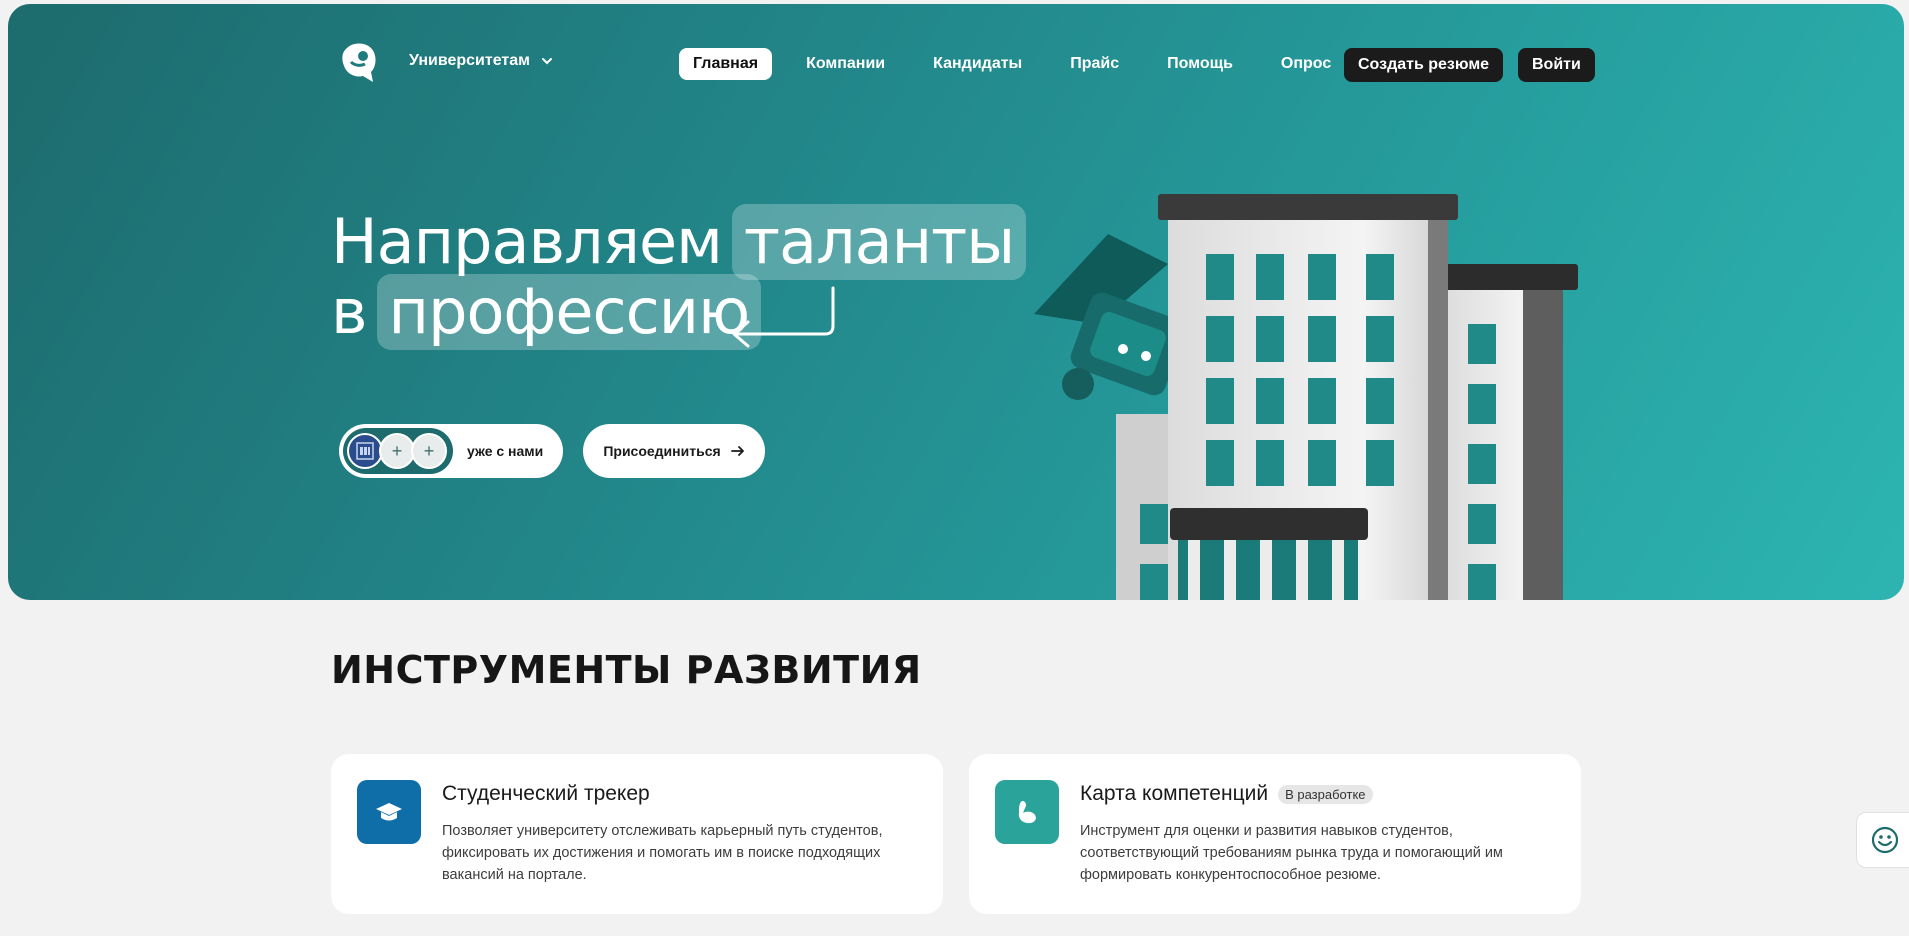 This screenshot has height=936, width=1909. I want to click on smiley-icon, so click(1885, 840).